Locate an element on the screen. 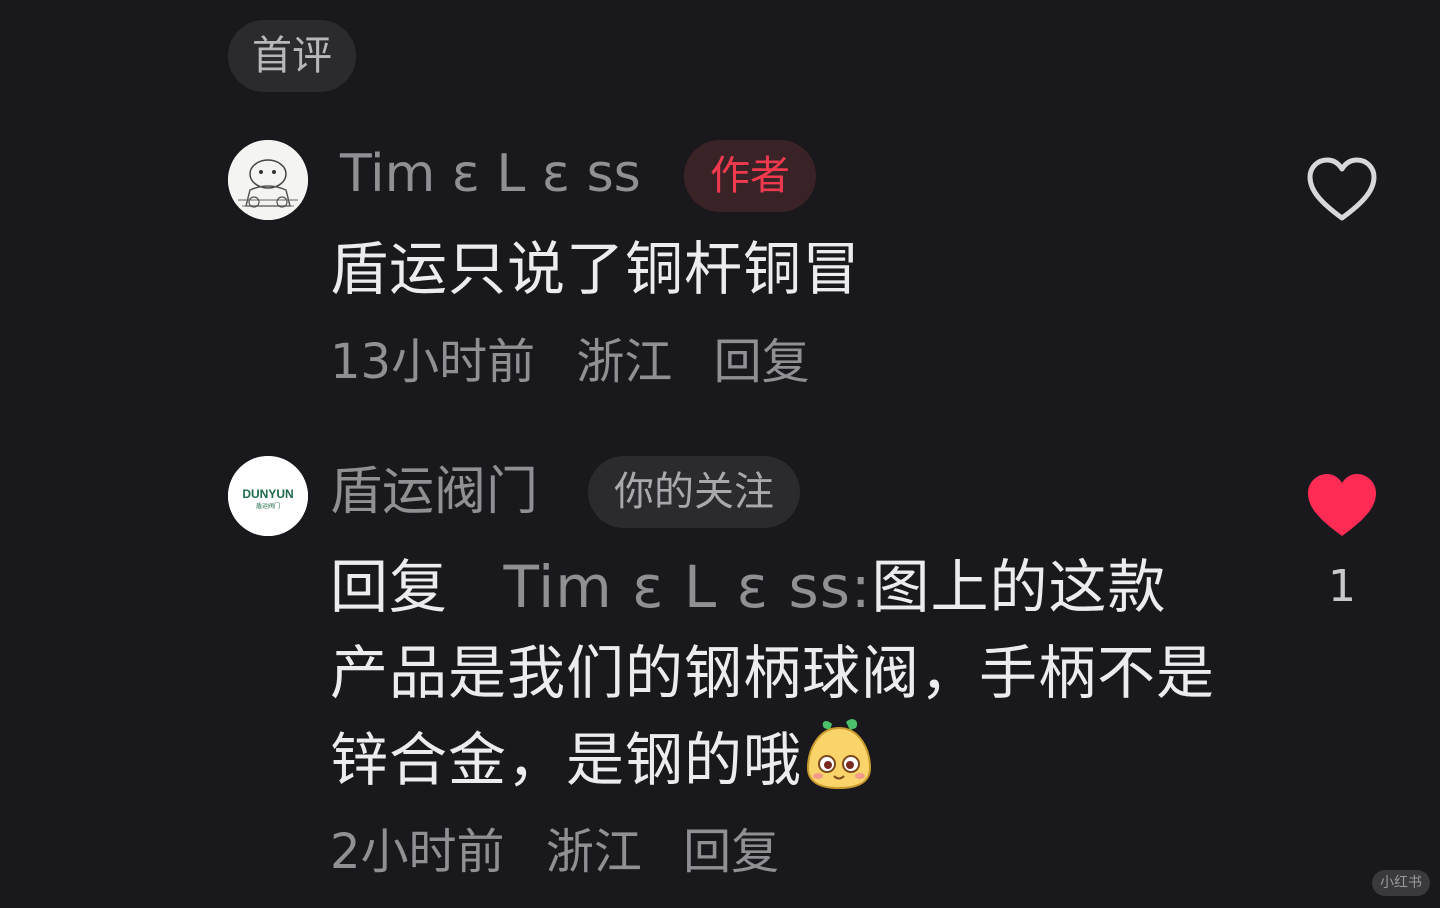 Image resolution: width=1440 pixels, height=908 pixels. heart-filled-icon is located at coordinates (1342, 505).